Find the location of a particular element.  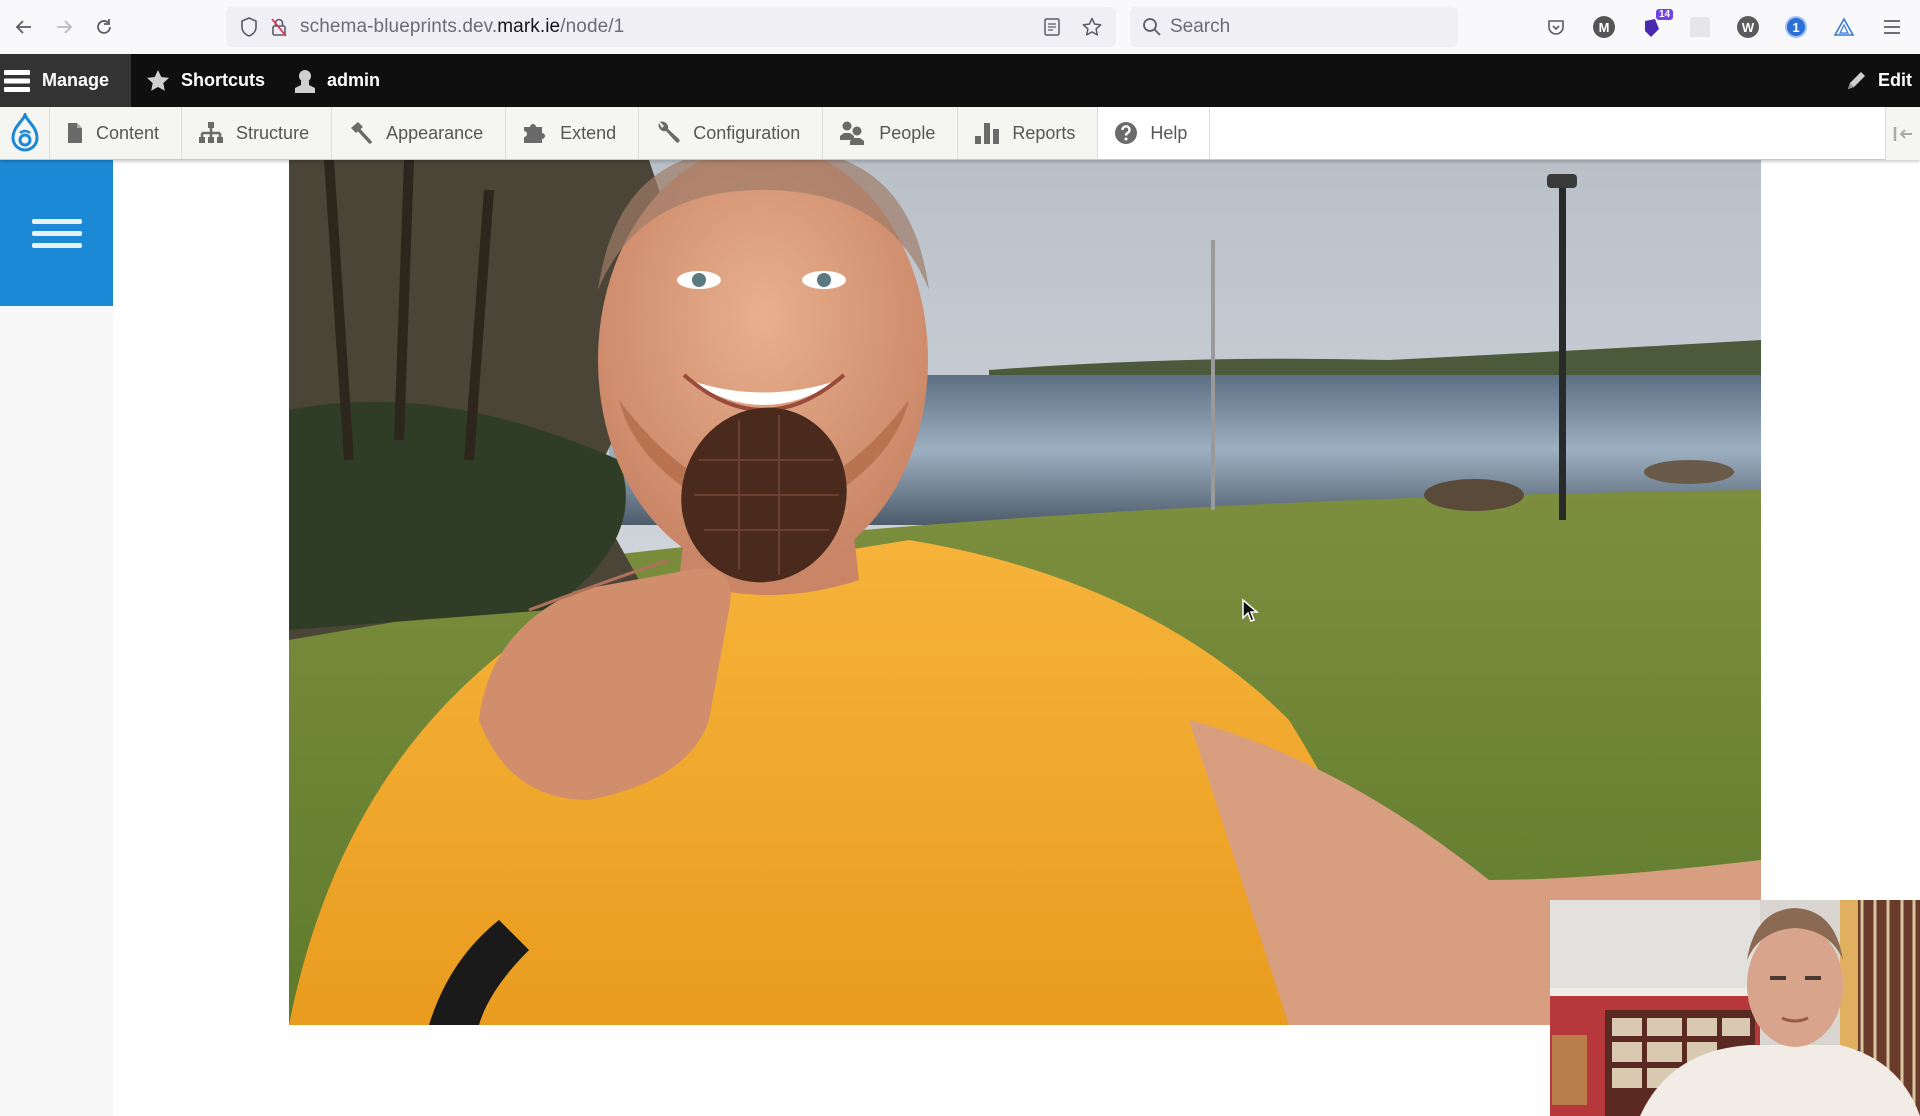

user-button: admin is located at coordinates (336, 80).